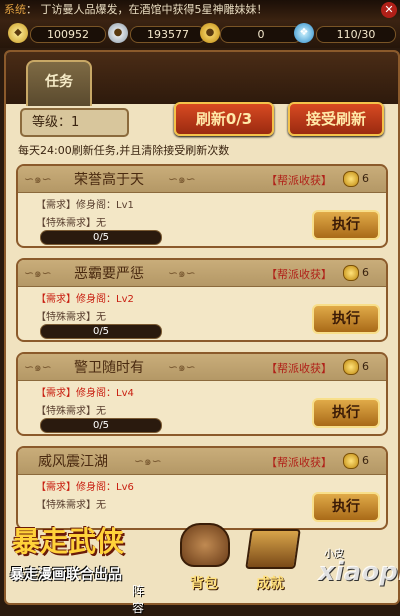 The height and width of the screenshot is (616, 400). I want to click on task-card-header: ∽๑∽ 警卫随时有 ∽๑∽ 【帮派收获】 6, so click(202, 367).